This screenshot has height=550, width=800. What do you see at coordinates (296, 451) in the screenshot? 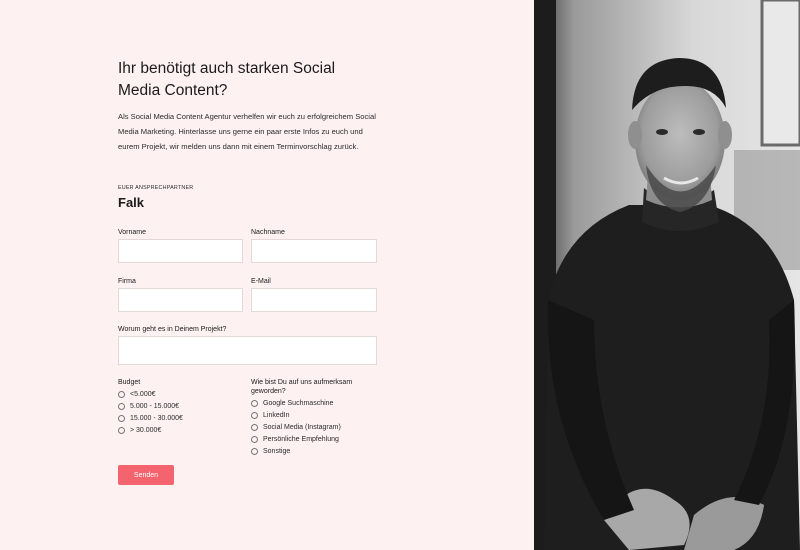
I see `source-option: Sonstige` at bounding box center [296, 451].